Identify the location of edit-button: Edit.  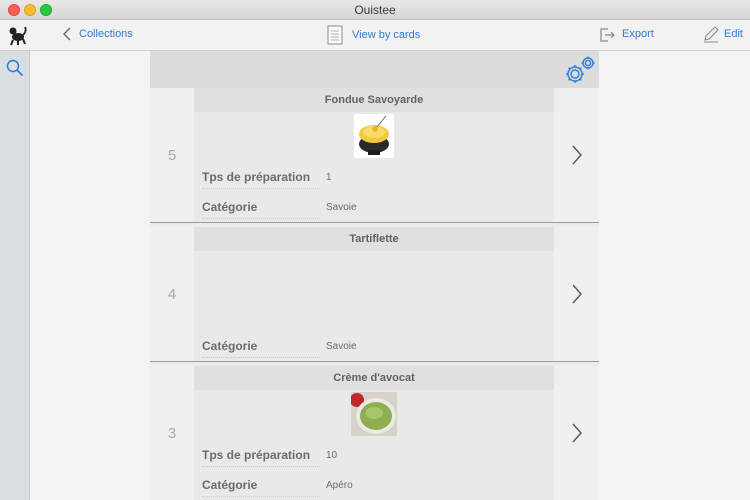
(733, 34).